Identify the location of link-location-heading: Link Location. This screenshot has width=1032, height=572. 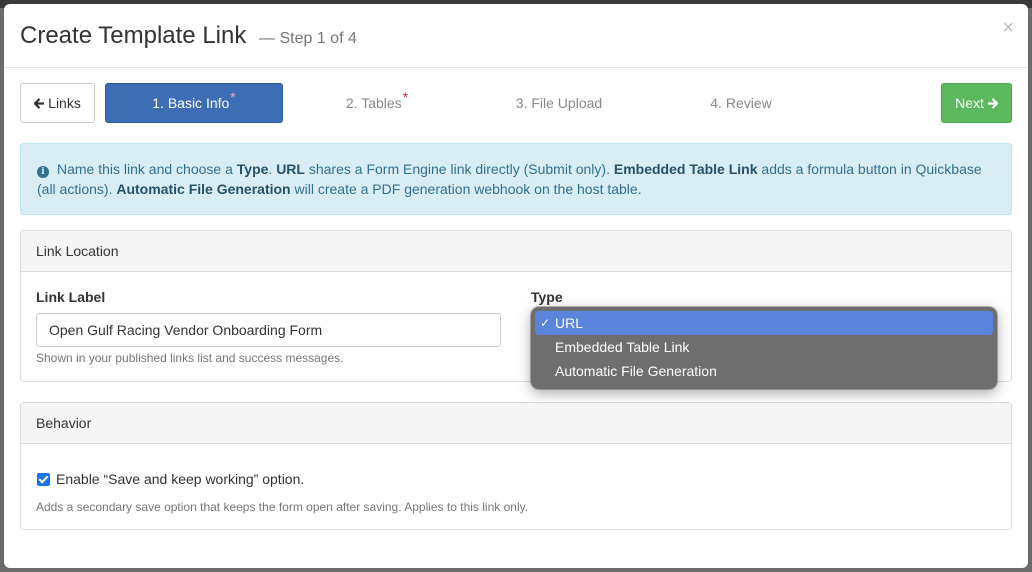
(516, 251).